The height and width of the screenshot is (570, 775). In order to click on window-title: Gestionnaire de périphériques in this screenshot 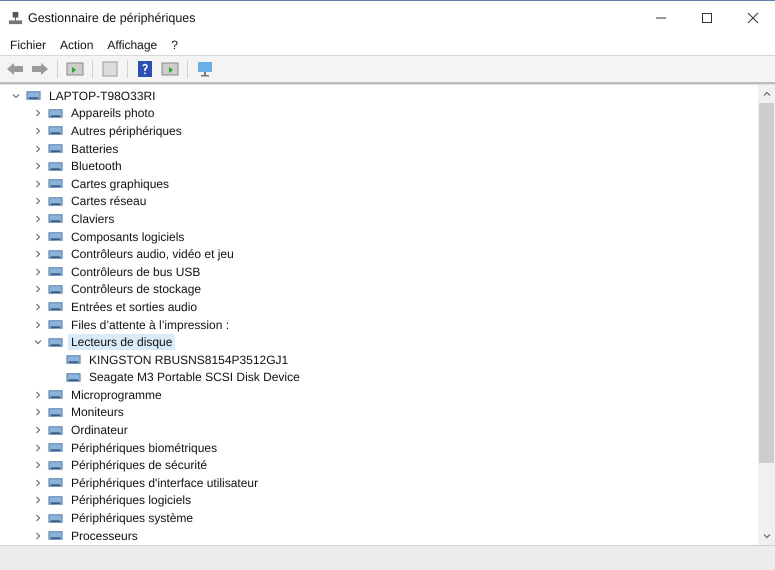, I will do `click(112, 18)`.